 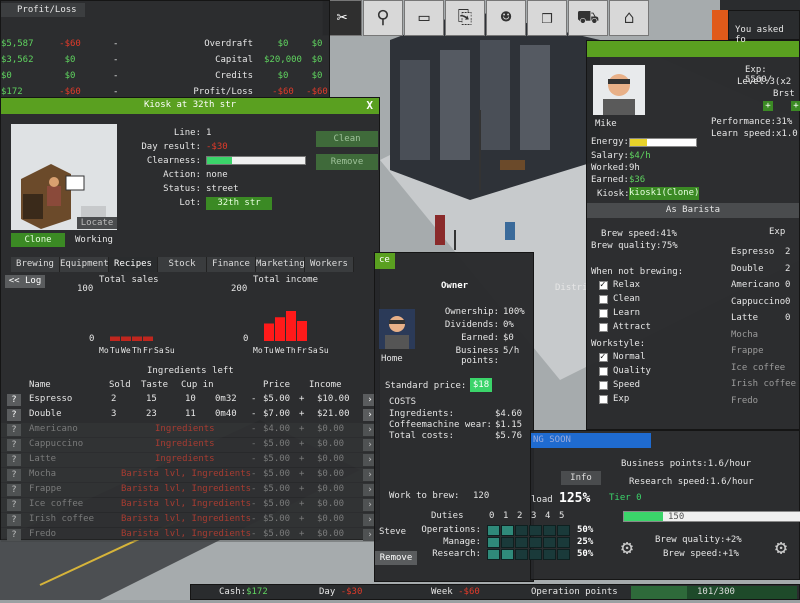 What do you see at coordinates (331, 474) in the screenshot?
I see `recipe-income: $0.00` at bounding box center [331, 474].